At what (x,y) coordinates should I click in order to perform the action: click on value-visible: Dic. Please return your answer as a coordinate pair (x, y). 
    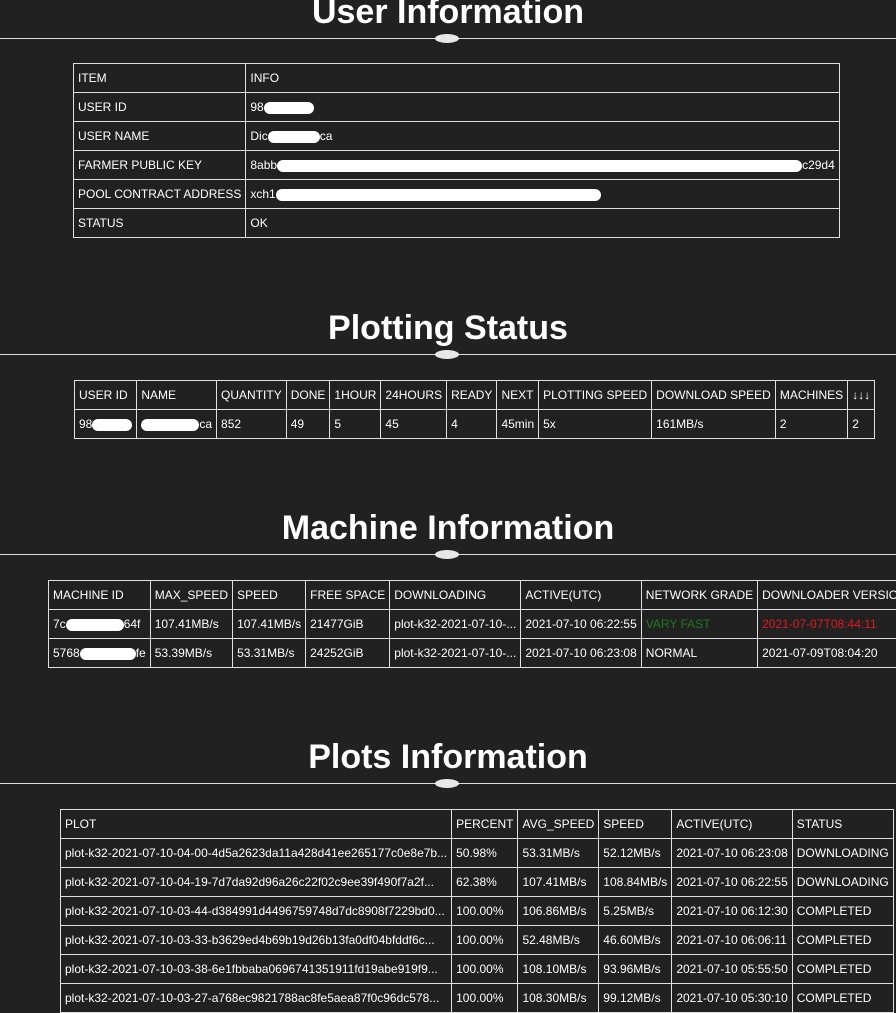
    Looking at the image, I should click on (258, 136).